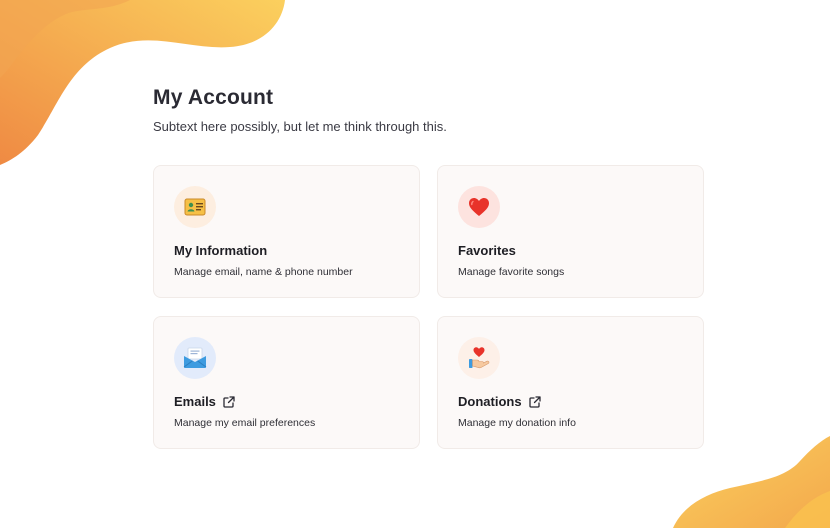 The width and height of the screenshot is (830, 528). I want to click on id-card-icon, so click(195, 207).